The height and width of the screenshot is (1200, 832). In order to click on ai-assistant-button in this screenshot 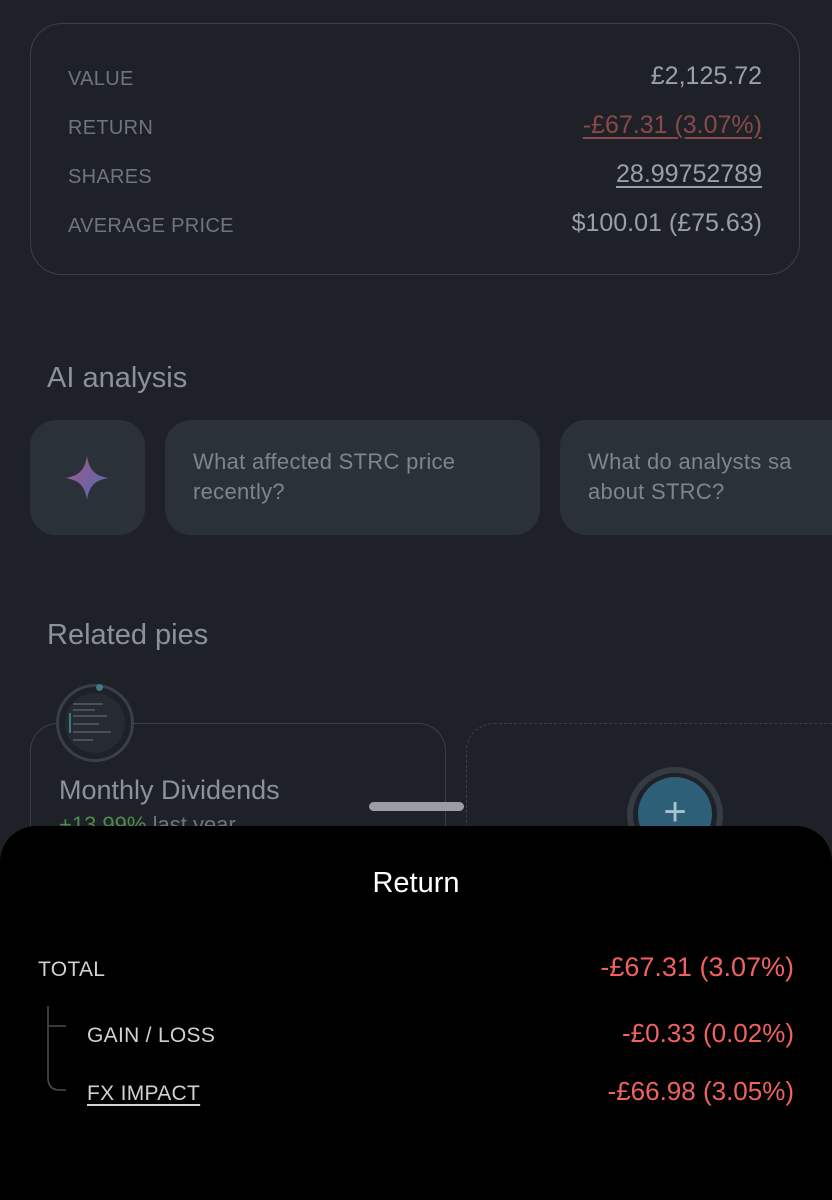, I will do `click(87, 477)`.